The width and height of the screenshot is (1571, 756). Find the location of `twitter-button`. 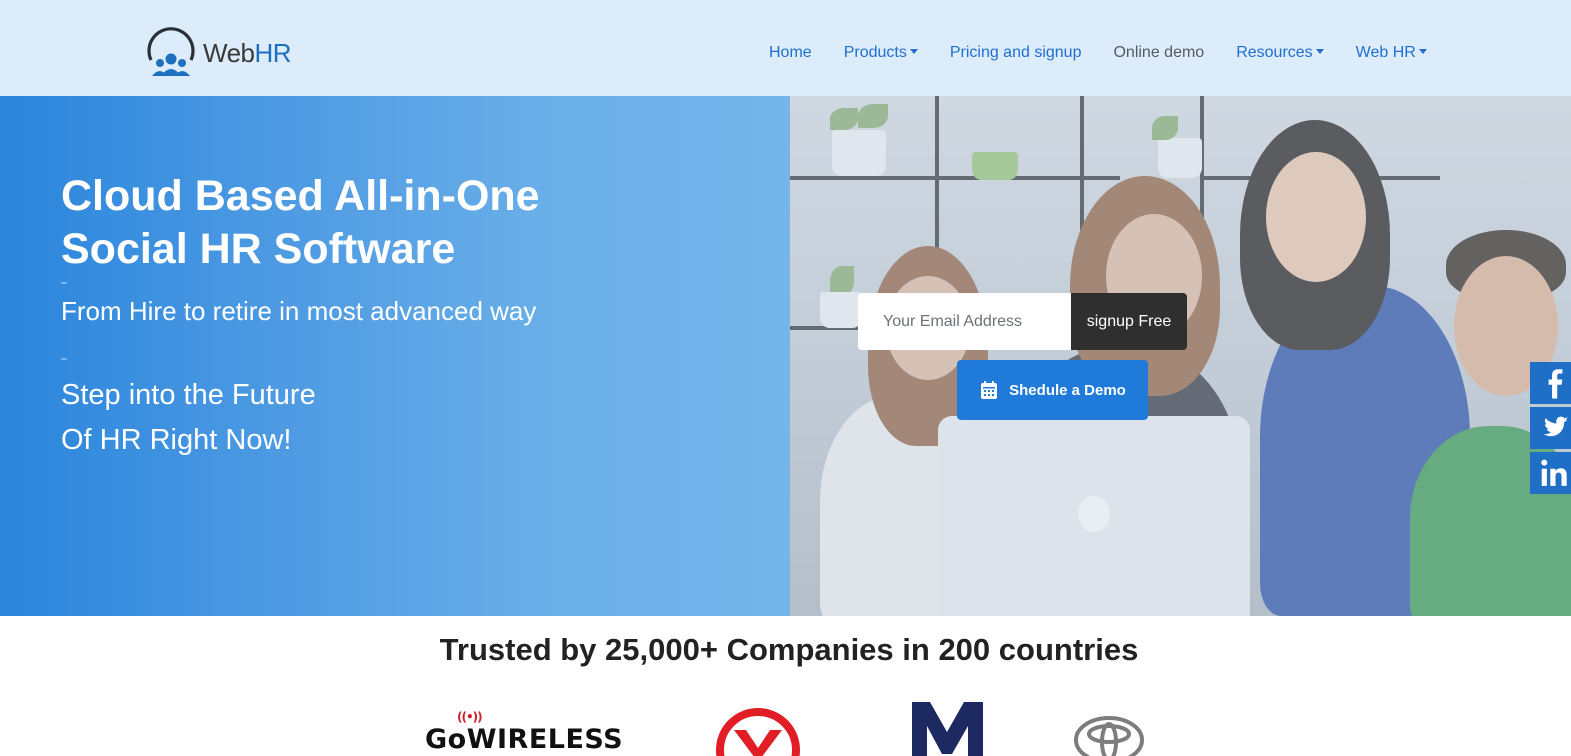

twitter-button is located at coordinates (1550, 428).